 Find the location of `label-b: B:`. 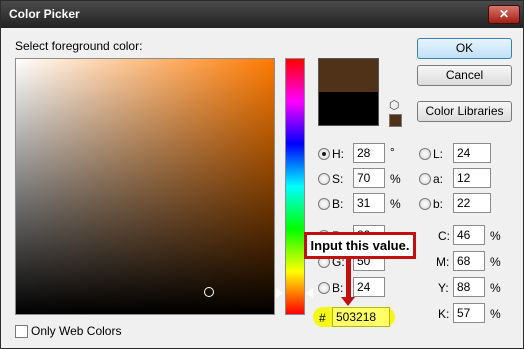

label-b: B: is located at coordinates (338, 204).